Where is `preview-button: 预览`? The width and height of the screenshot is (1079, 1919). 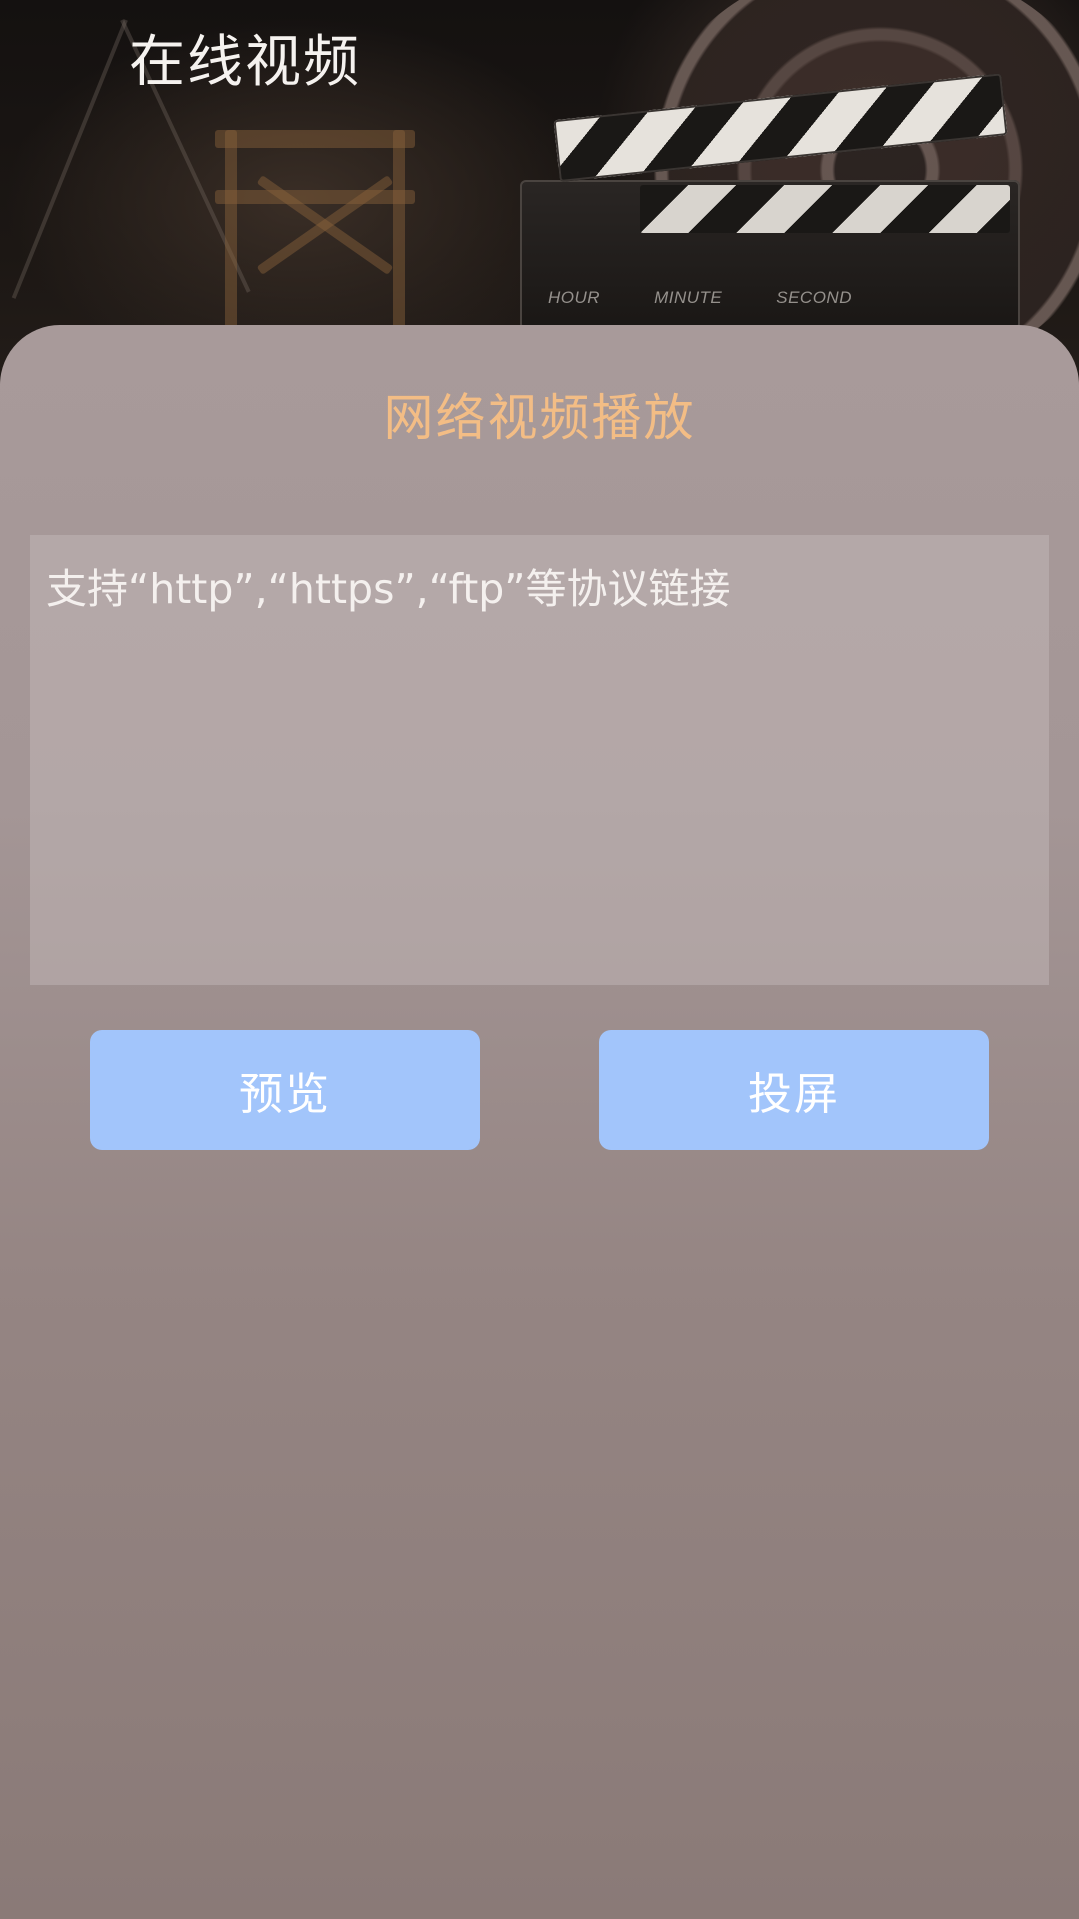
preview-button: 预览 is located at coordinates (285, 1090).